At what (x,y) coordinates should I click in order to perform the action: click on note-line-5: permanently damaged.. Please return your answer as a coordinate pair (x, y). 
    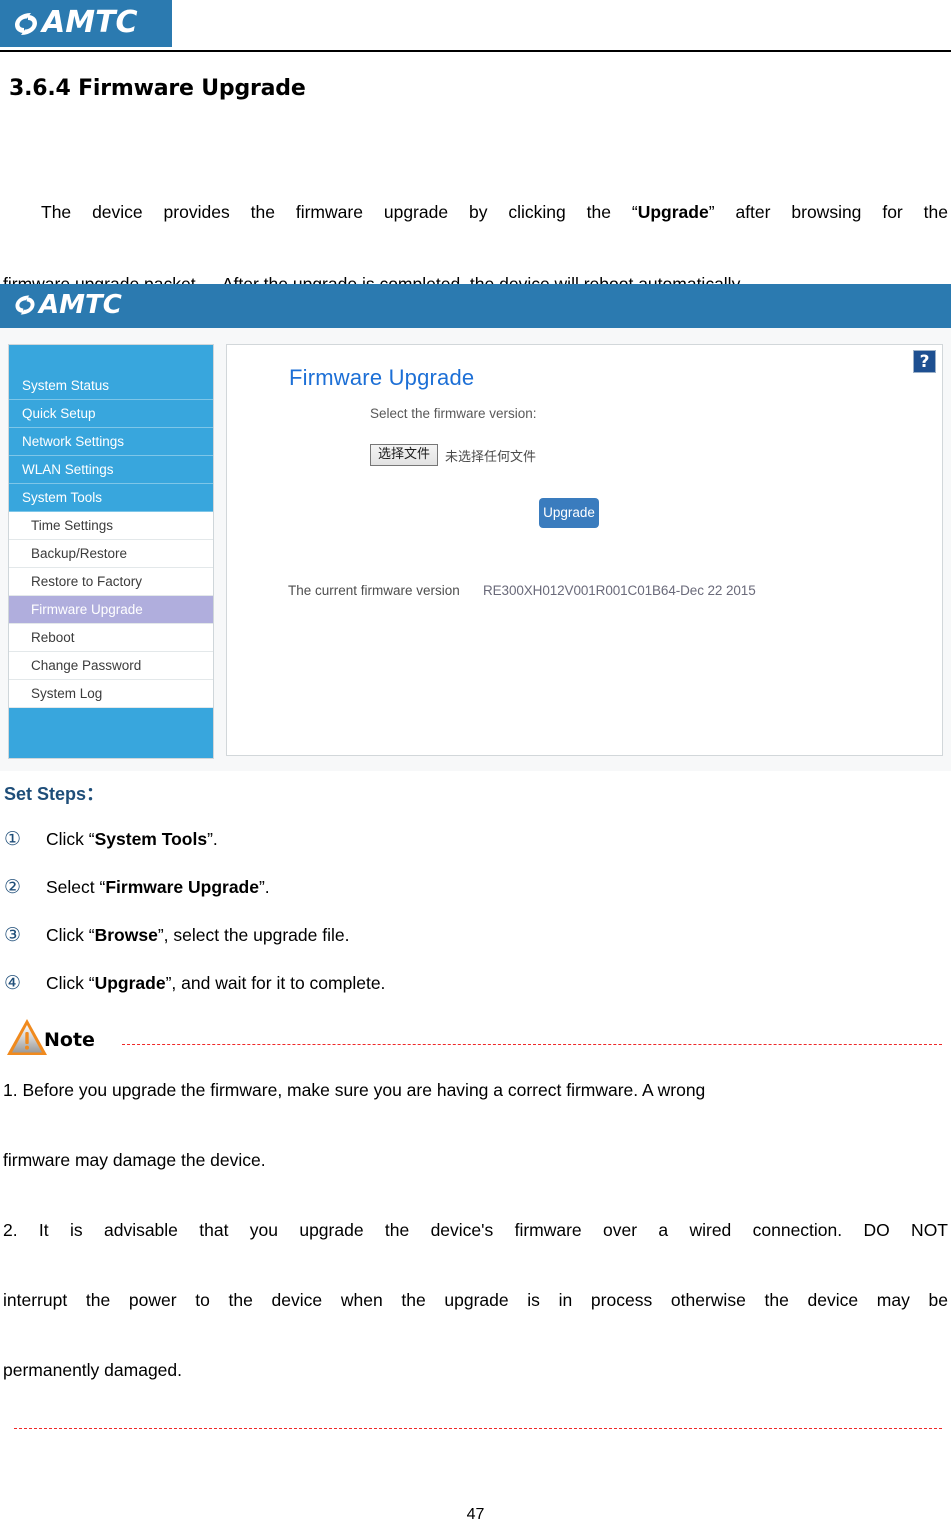
    Looking at the image, I should click on (92, 1370).